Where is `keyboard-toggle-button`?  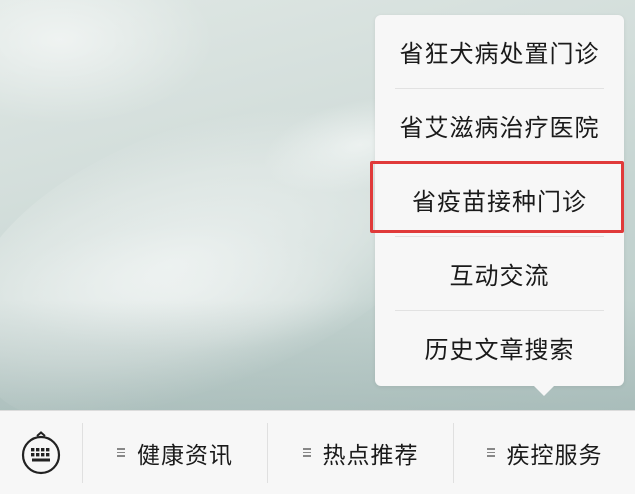 keyboard-toggle-button is located at coordinates (41, 452).